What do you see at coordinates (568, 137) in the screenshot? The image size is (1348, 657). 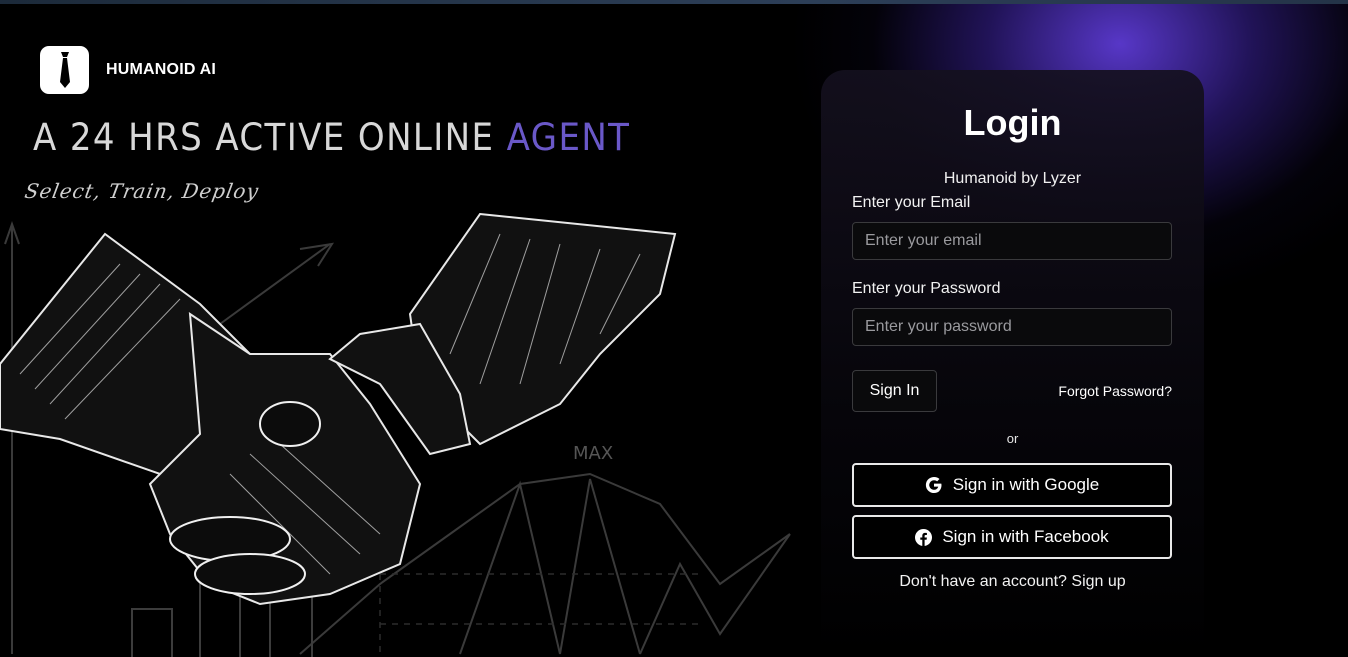 I see `hero-headline-accent: AGENT` at bounding box center [568, 137].